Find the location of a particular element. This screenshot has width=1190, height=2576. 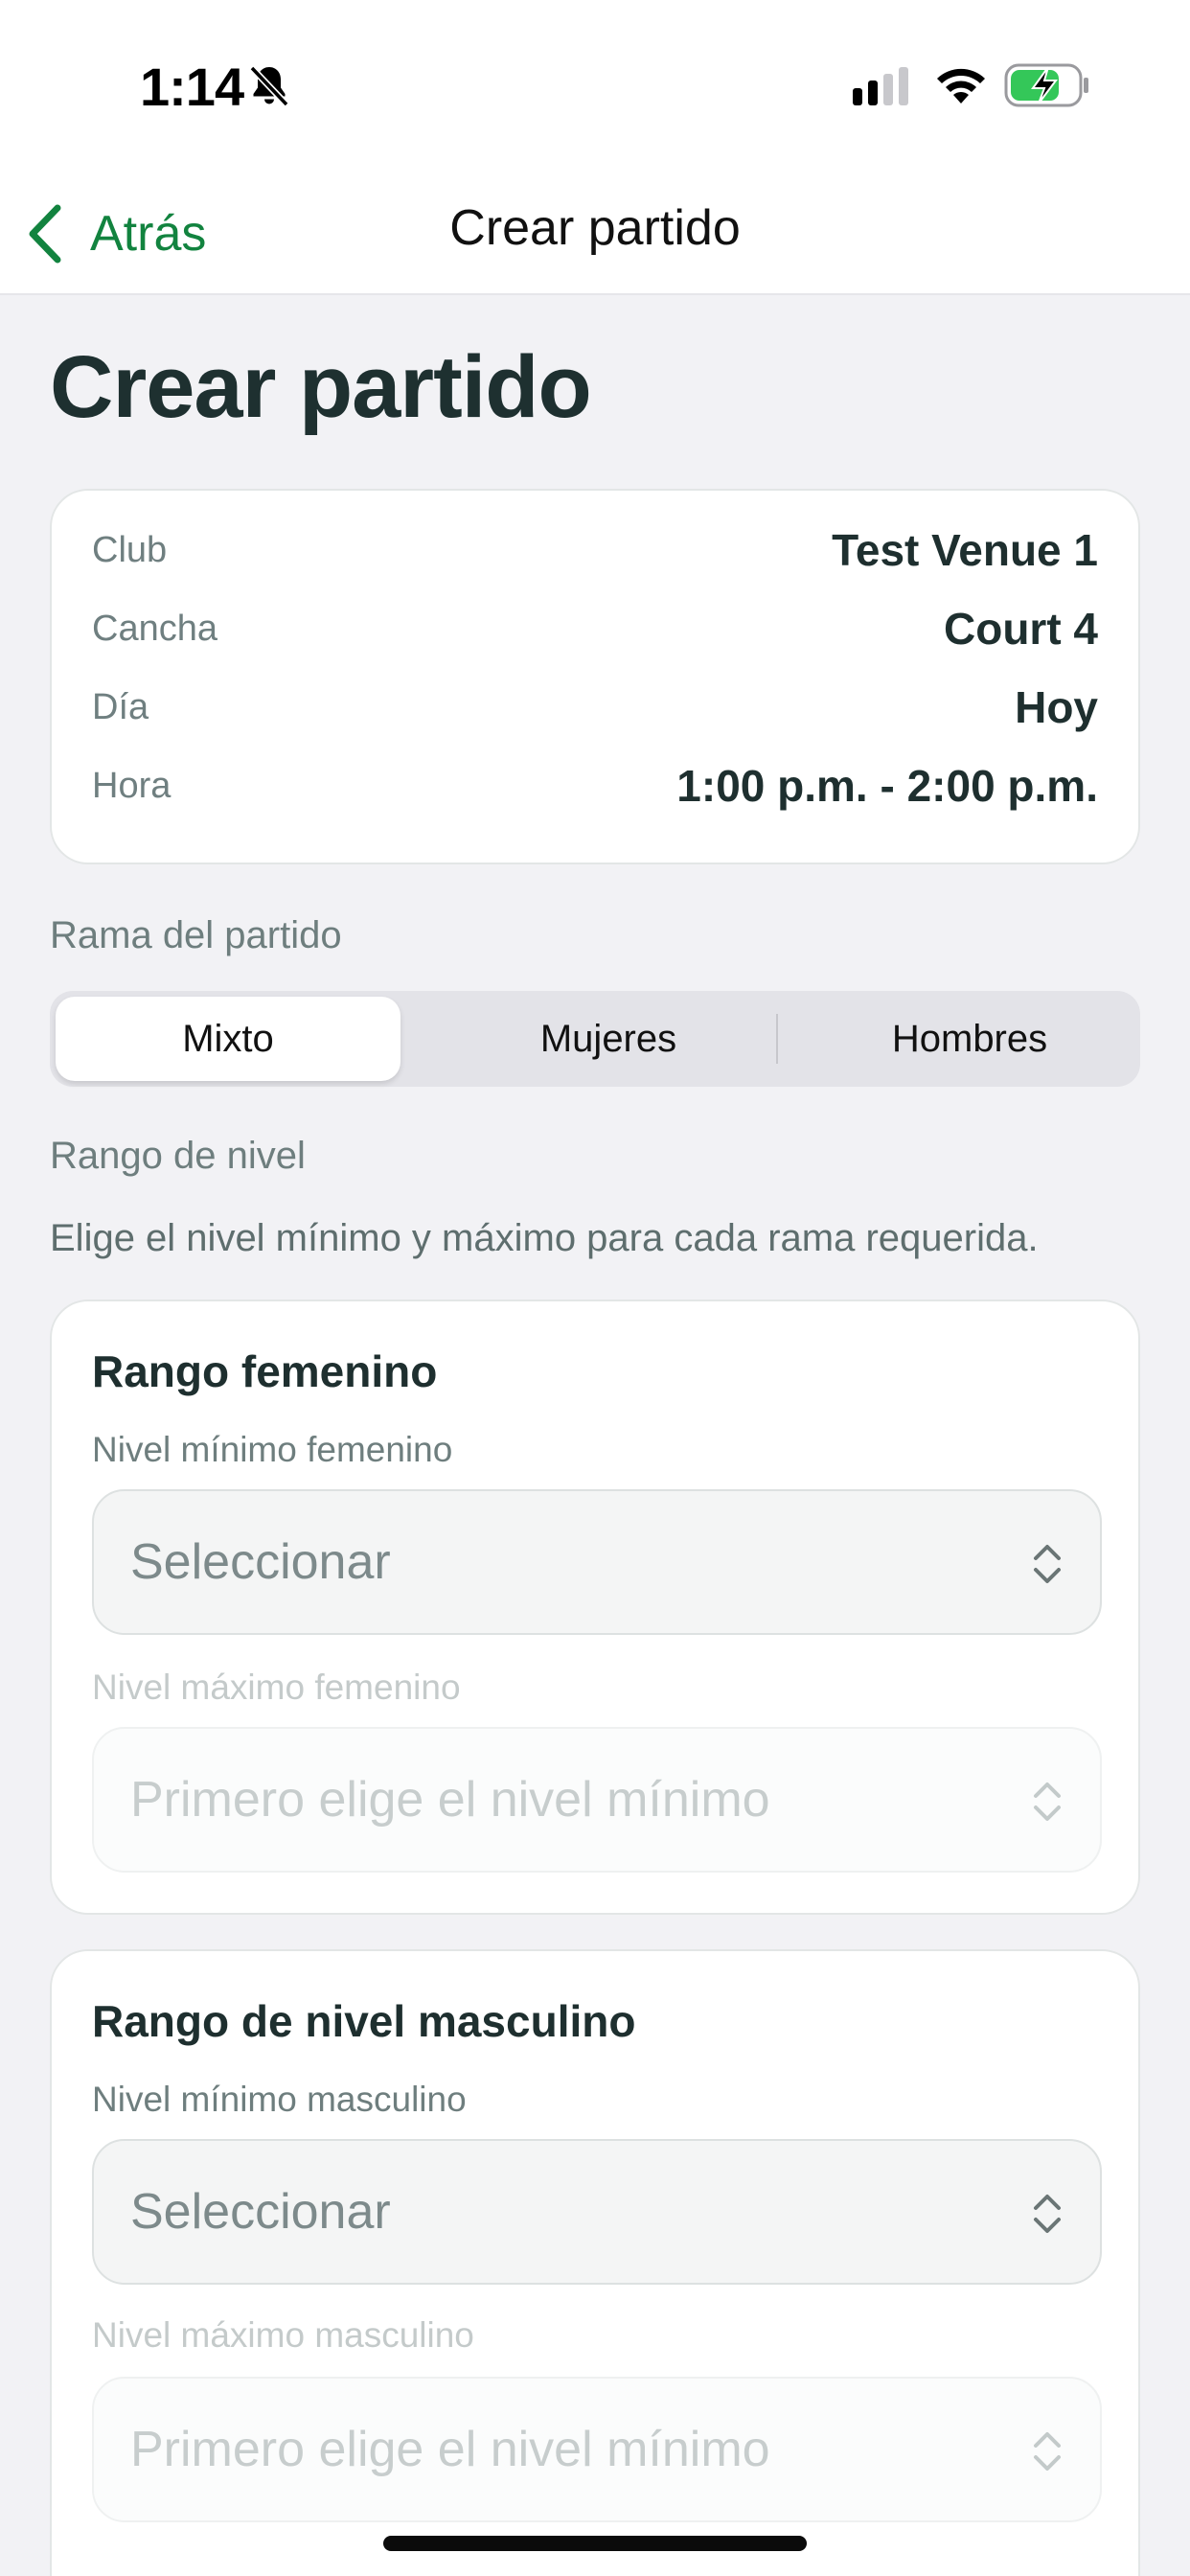

summary-label: Club is located at coordinates (130, 549).